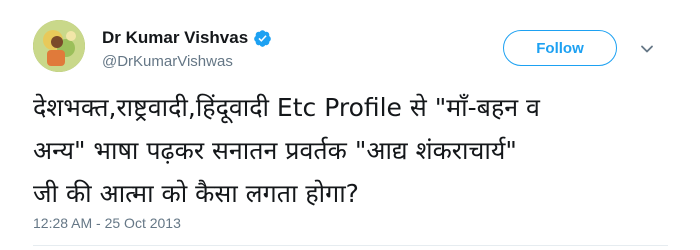 Image resolution: width=700 pixels, height=250 pixels. I want to click on divider, so click(350, 245).